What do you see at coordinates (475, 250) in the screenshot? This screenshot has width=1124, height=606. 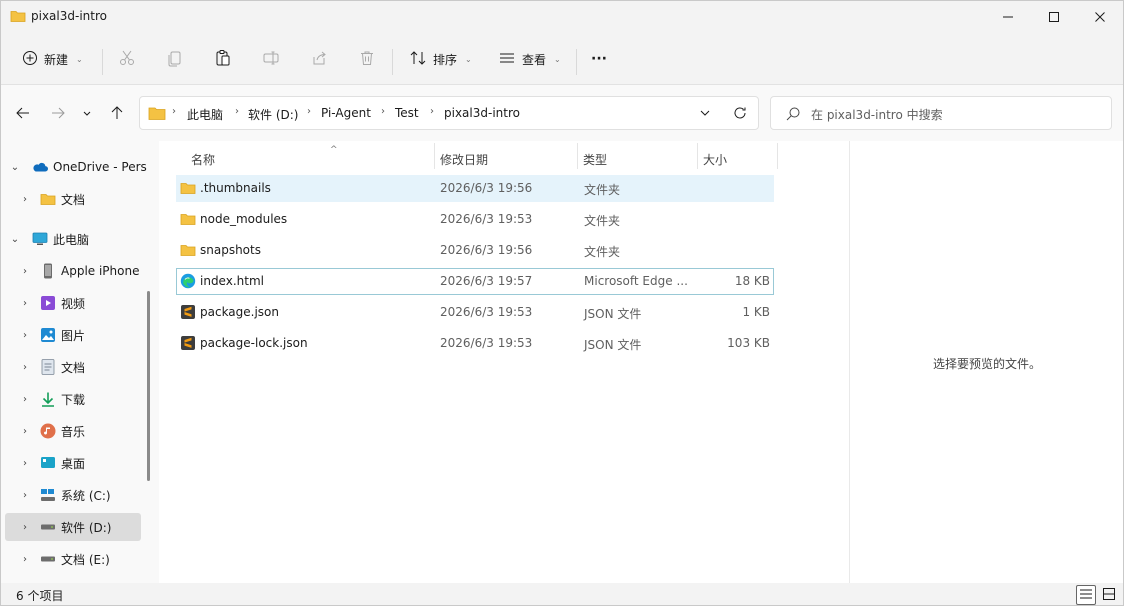 I see `file-row: snapshots 2026/6/3 19:56 文件夹` at bounding box center [475, 250].